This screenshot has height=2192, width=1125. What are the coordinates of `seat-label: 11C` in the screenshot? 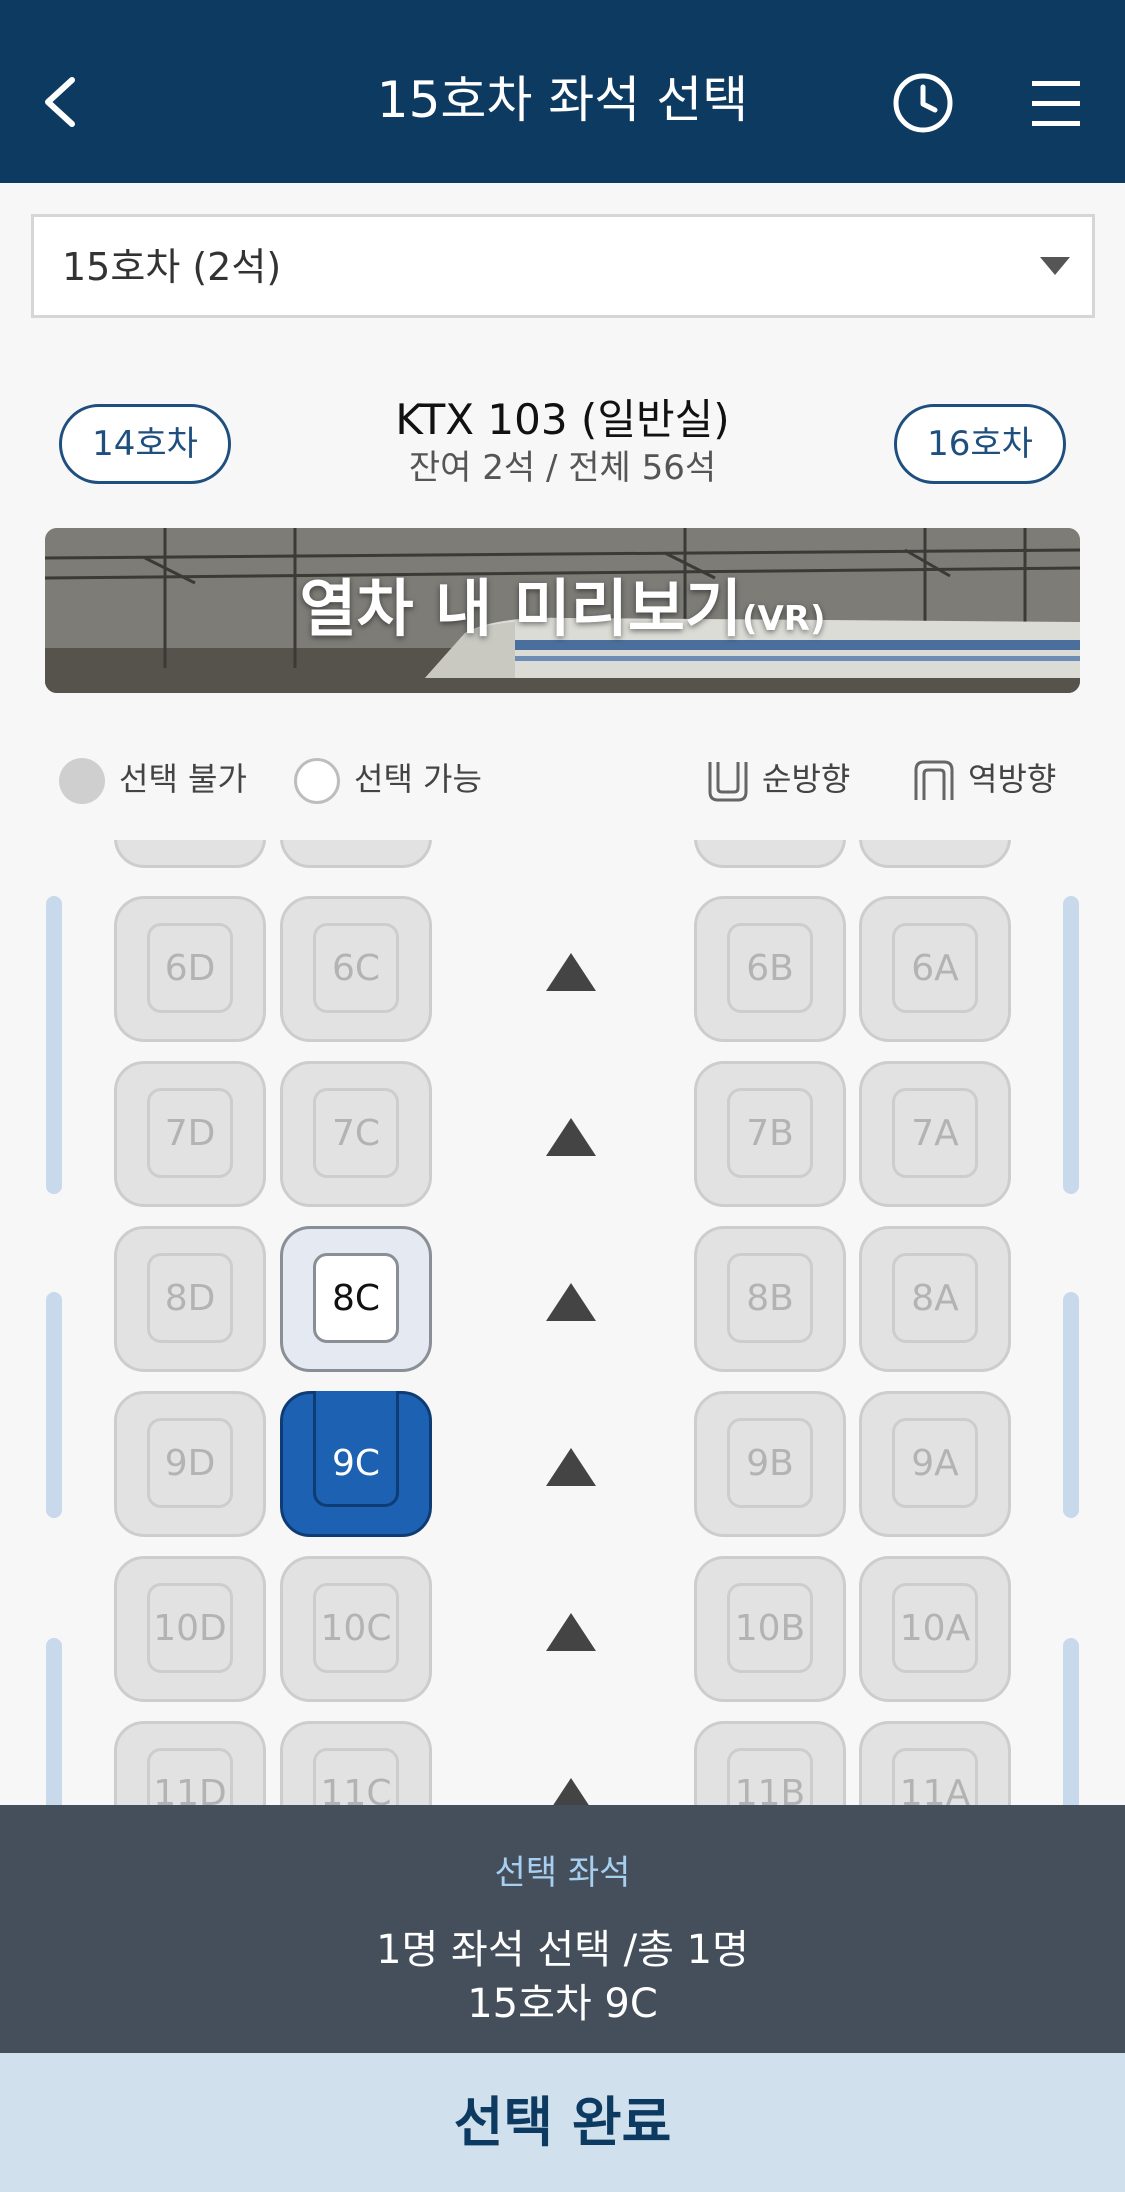 It's located at (356, 1789).